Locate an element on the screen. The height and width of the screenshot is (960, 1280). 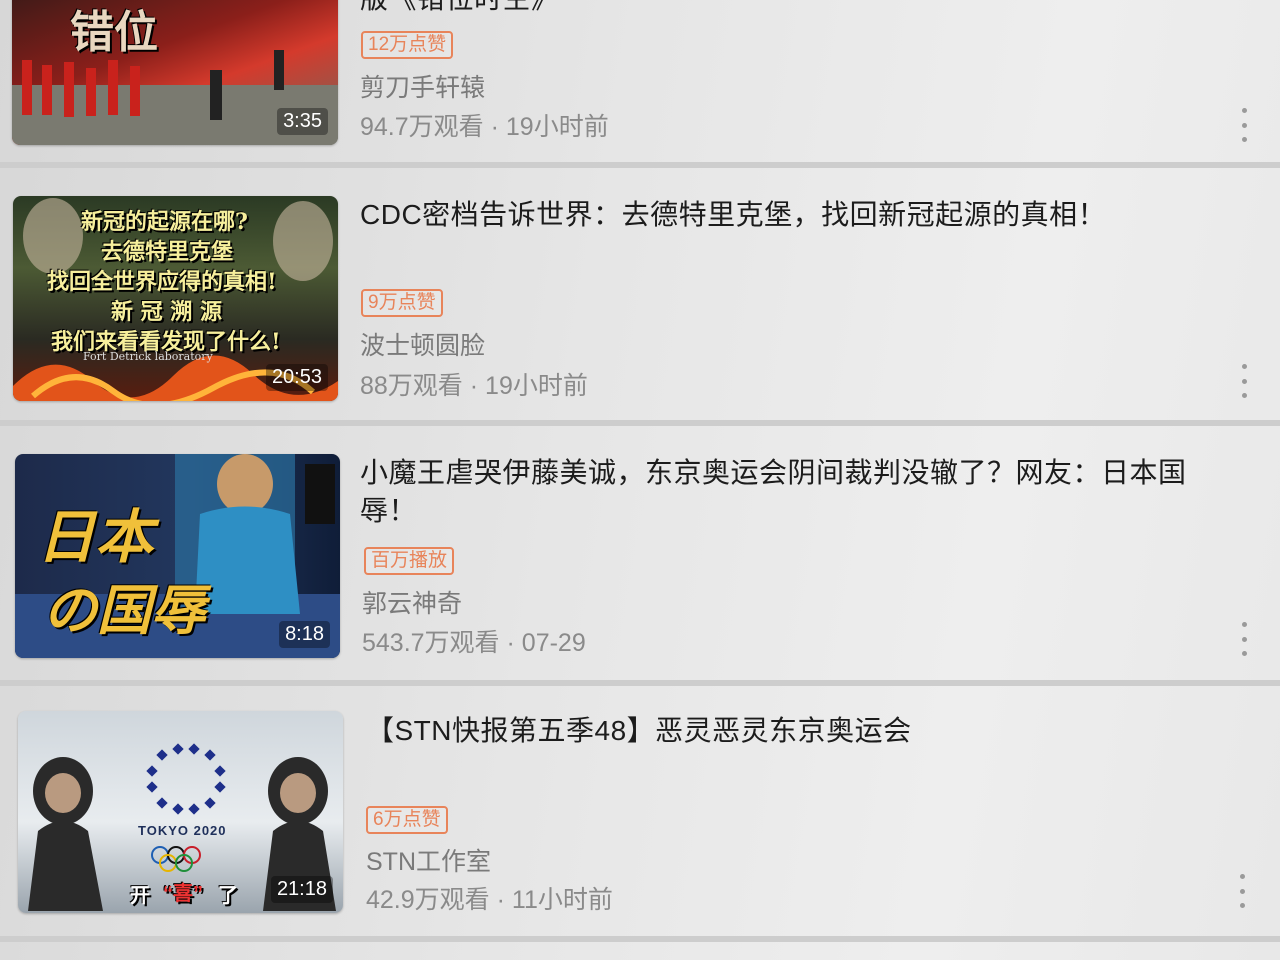
video-meta: 42.9万观看 · 11小时前 is located at coordinates (489, 898).